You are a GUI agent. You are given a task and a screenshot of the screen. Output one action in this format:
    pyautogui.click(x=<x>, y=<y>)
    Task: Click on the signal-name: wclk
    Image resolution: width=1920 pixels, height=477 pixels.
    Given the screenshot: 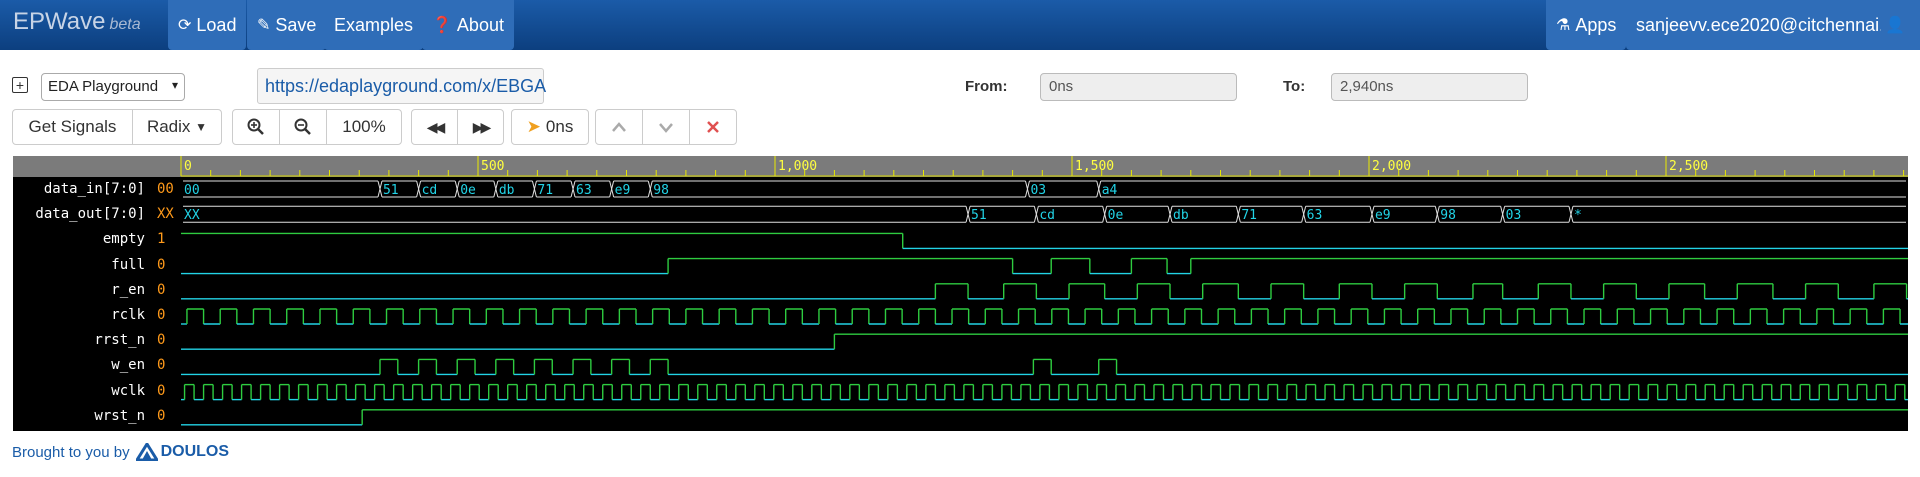 What is the action you would take?
    pyautogui.click(x=128, y=390)
    